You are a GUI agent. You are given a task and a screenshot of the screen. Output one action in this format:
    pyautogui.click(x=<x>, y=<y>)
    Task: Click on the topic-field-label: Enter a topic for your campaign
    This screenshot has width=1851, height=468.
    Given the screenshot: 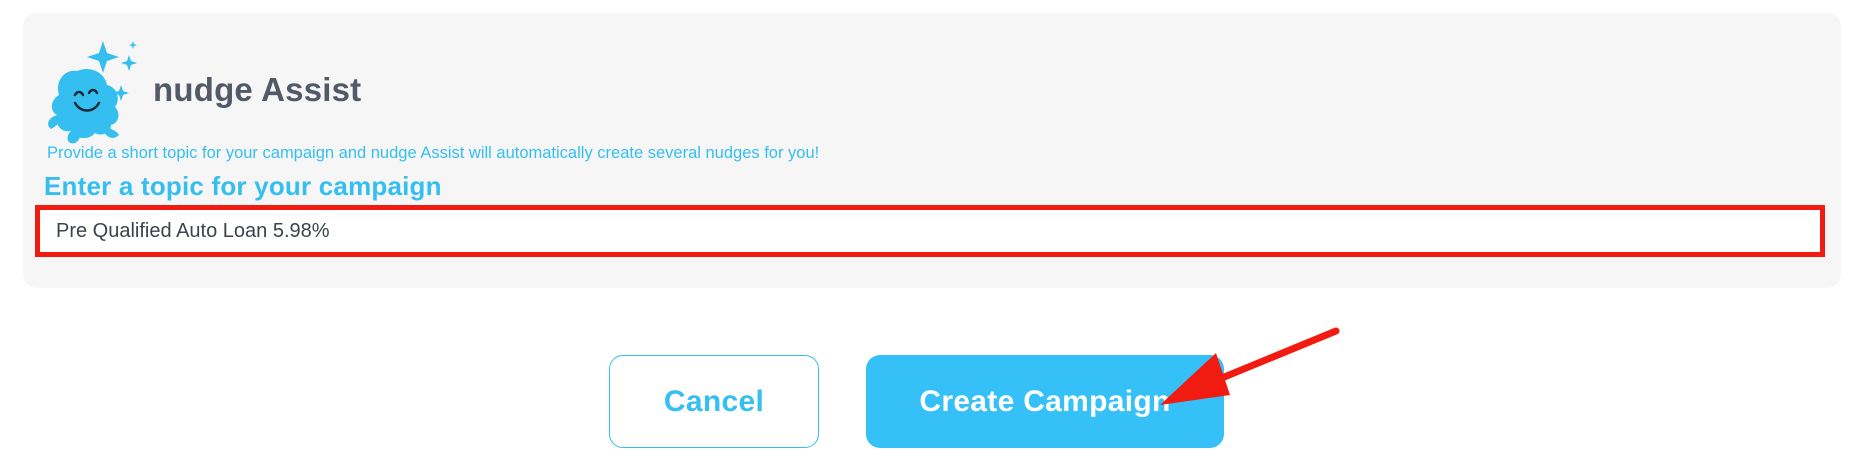 What is the action you would take?
    pyautogui.click(x=243, y=186)
    